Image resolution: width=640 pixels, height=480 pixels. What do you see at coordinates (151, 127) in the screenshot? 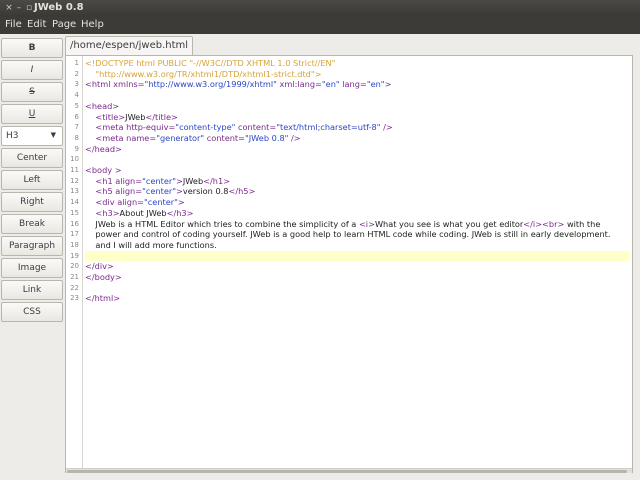
I see `code-token: http-equiv=` at bounding box center [151, 127].